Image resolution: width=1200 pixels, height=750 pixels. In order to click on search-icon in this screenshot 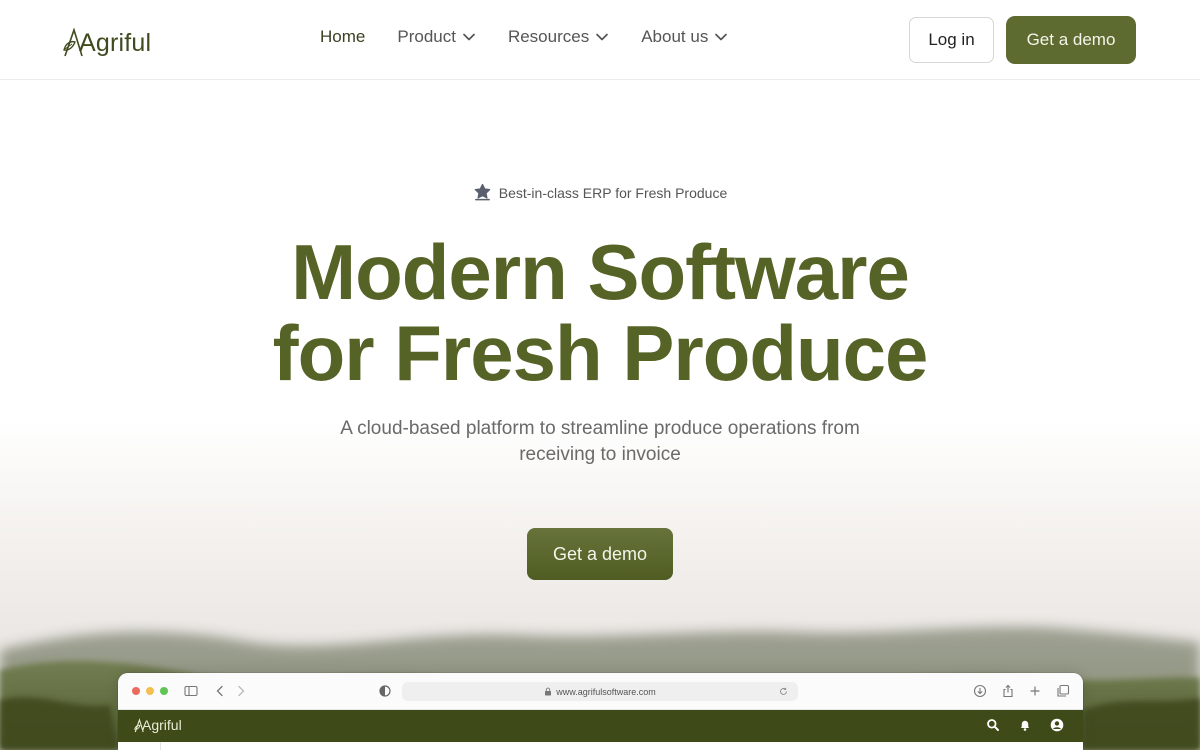, I will do `click(993, 725)`.